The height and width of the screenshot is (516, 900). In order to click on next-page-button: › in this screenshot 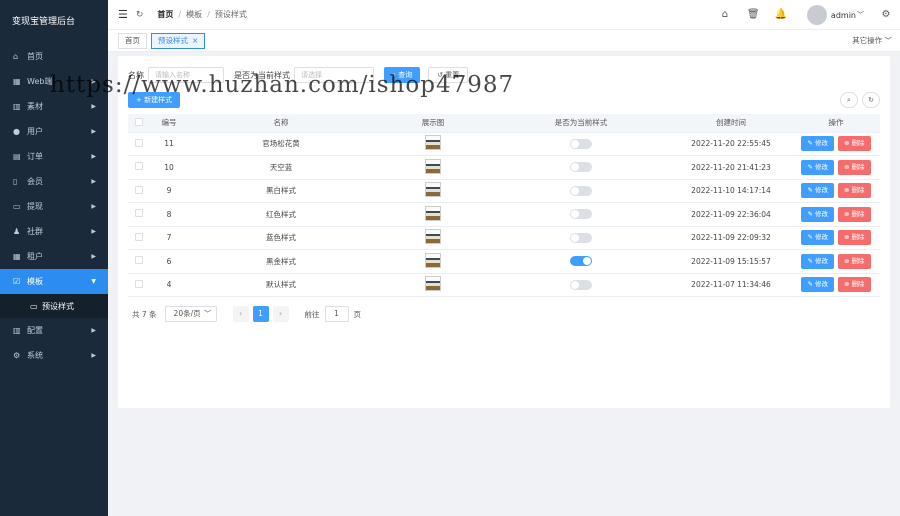, I will do `click(280, 314)`.